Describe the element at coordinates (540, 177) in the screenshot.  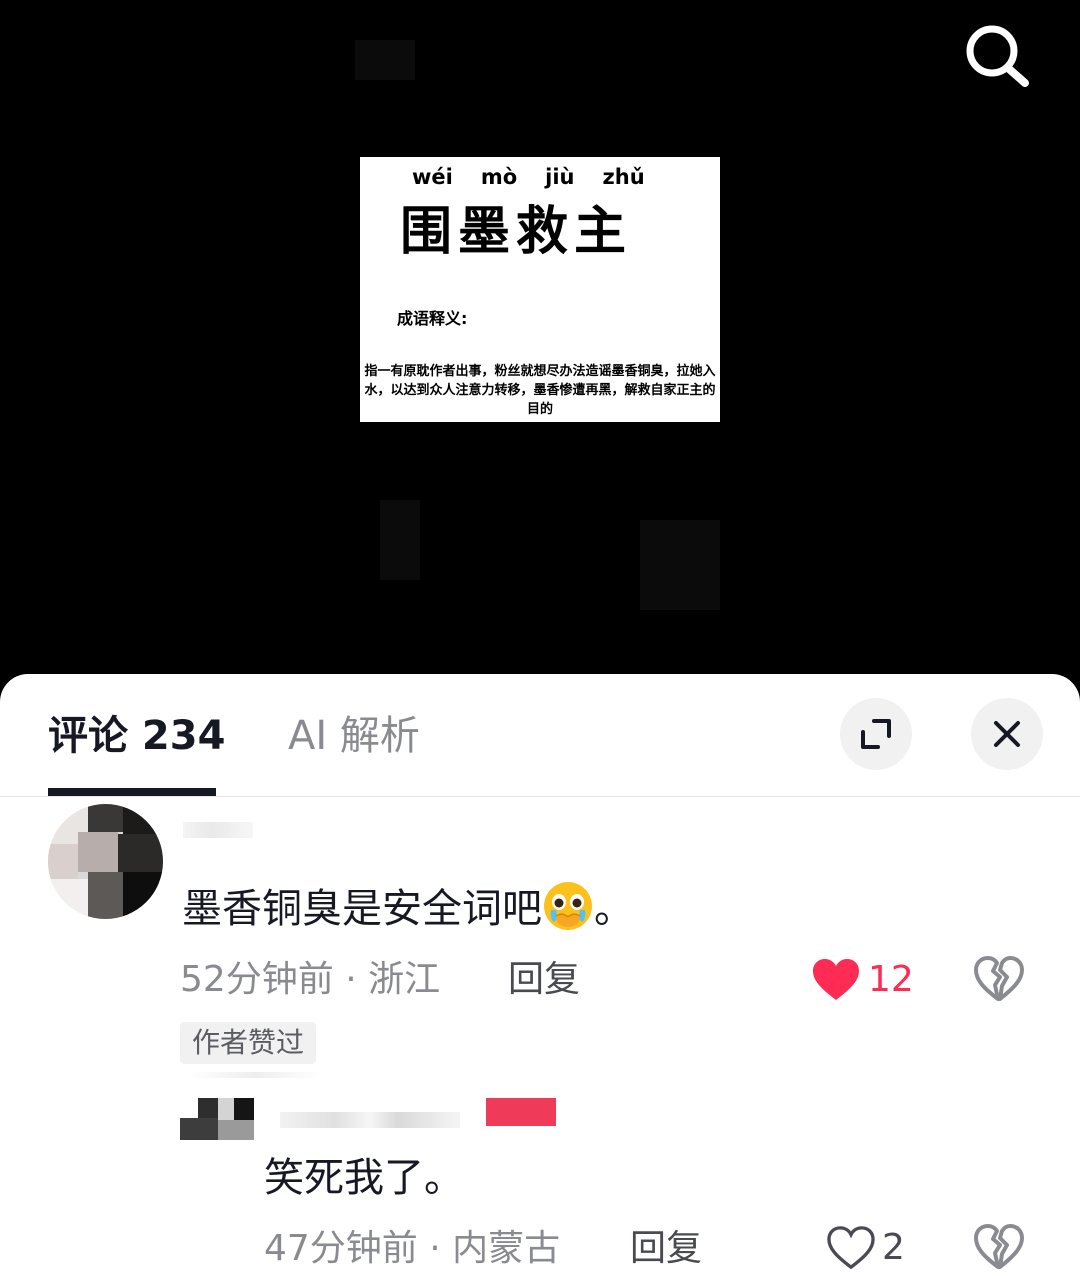
I see `idiom-pinyin: wéi mò jiù zhǔ` at that location.